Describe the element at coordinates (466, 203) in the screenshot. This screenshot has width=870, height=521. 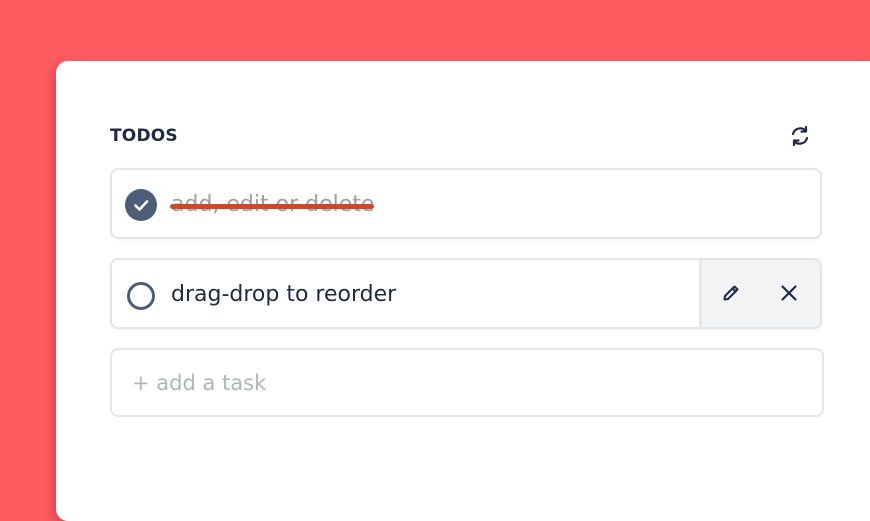
I see `task-item-completed: add, edit or delete` at that location.